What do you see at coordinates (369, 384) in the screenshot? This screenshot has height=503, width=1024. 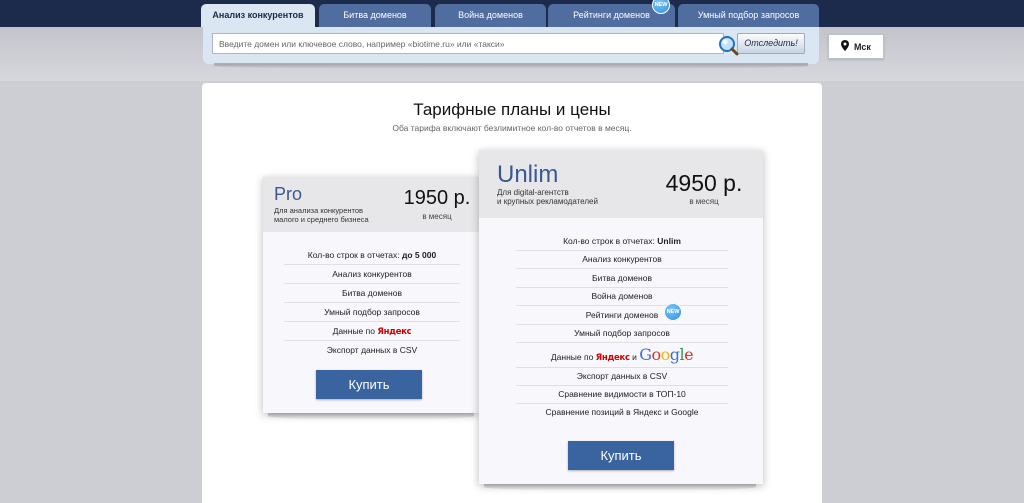 I see `pro-buy-button: Купить` at bounding box center [369, 384].